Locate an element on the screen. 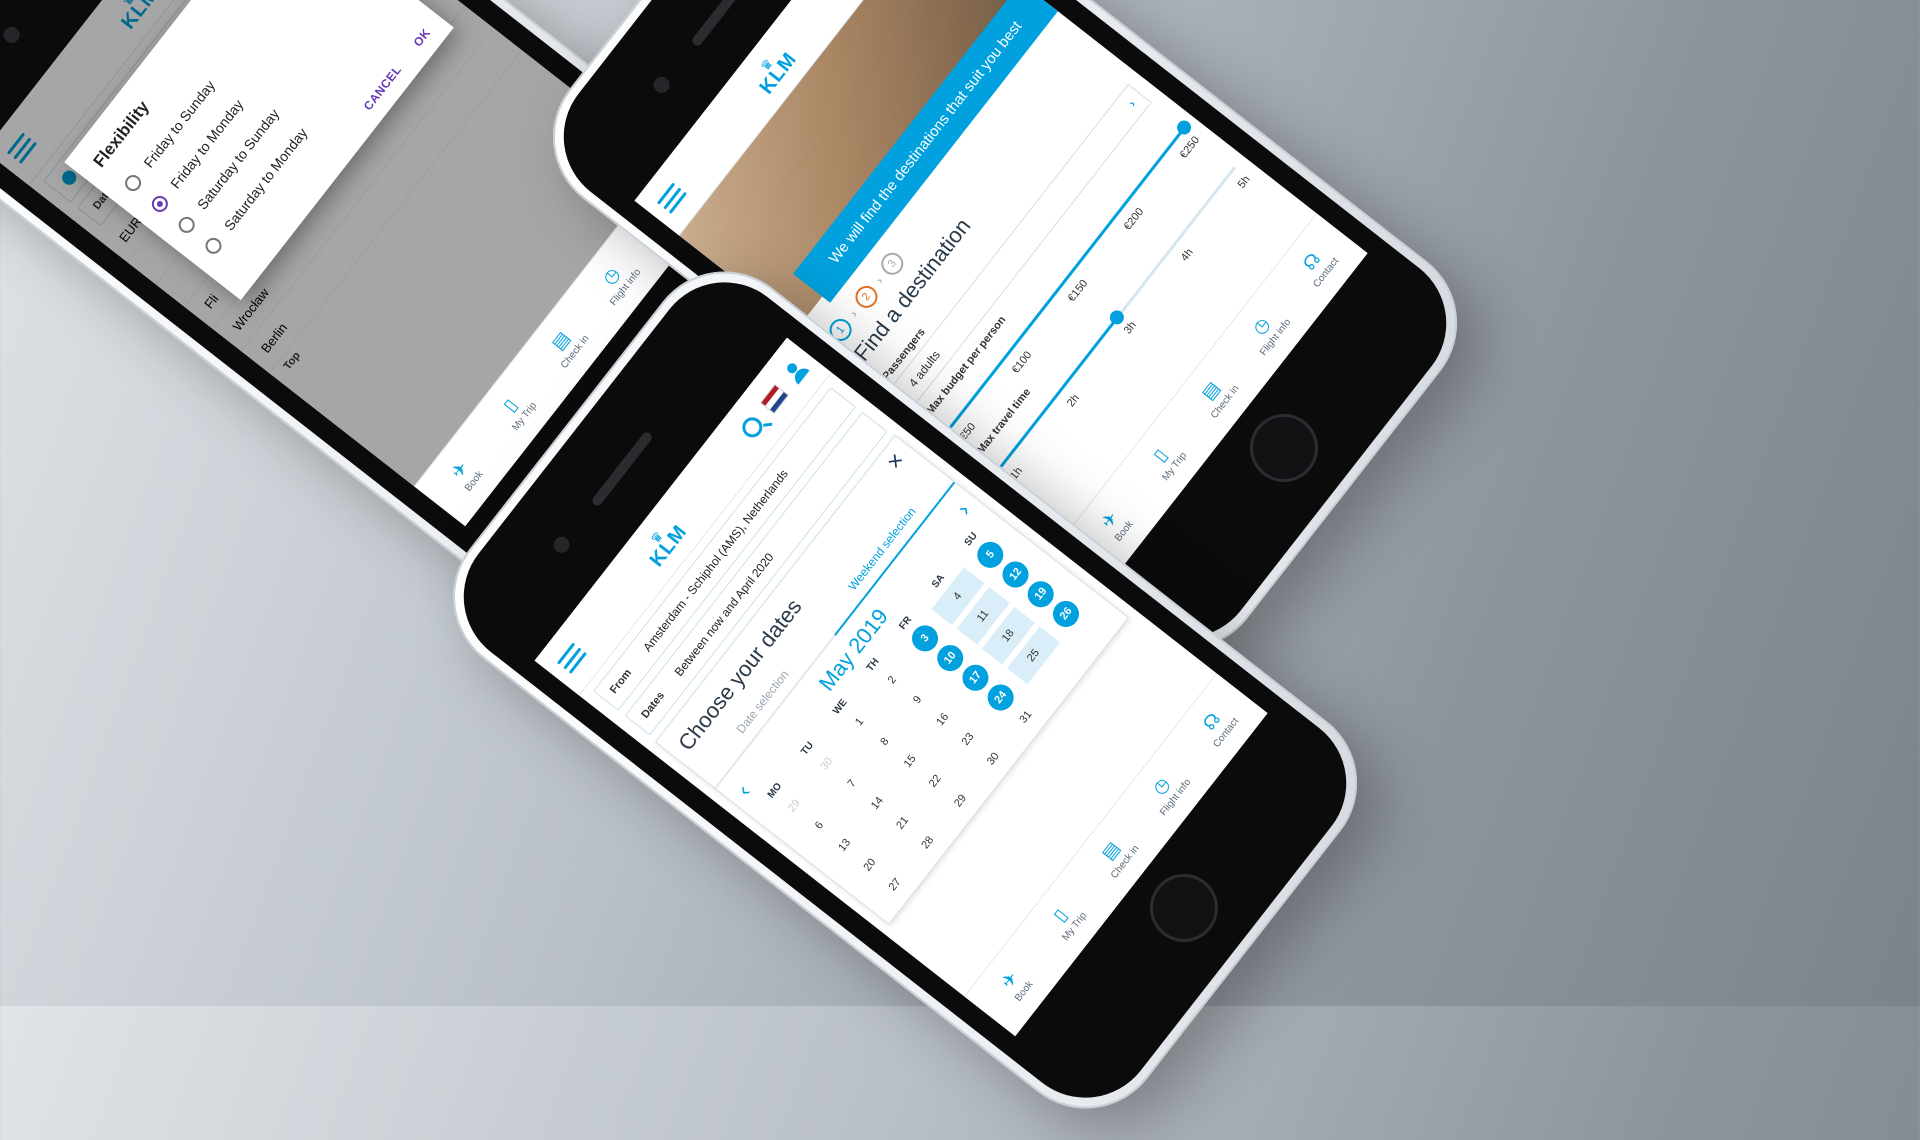  next-month-icon: › is located at coordinates (963, 510).